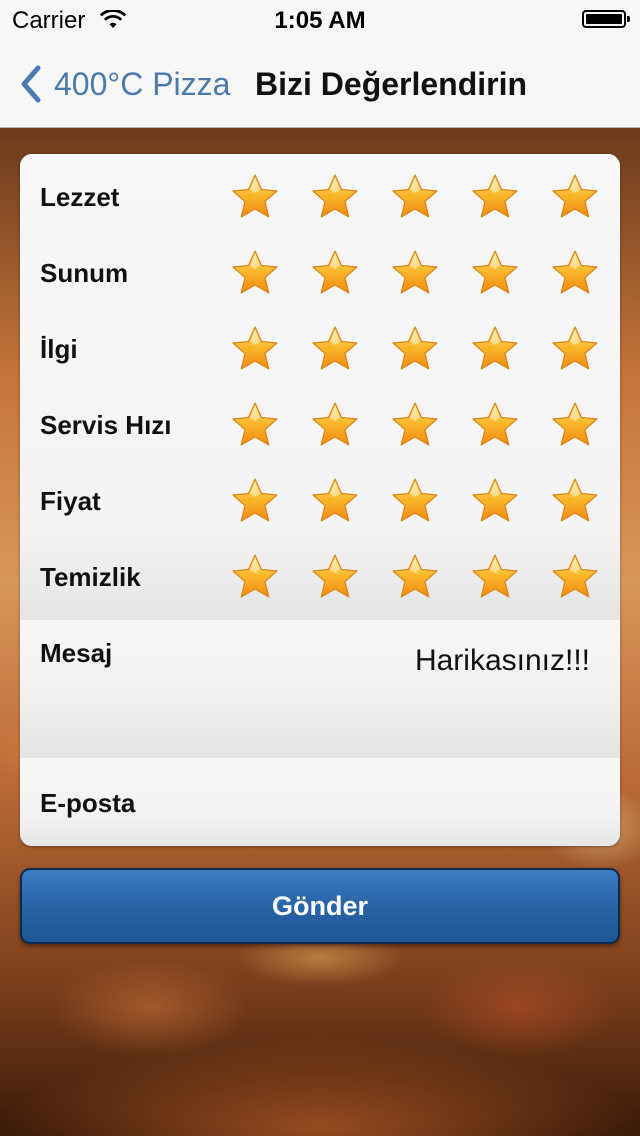  What do you see at coordinates (88, 803) in the screenshot?
I see `email-label: E-posta` at bounding box center [88, 803].